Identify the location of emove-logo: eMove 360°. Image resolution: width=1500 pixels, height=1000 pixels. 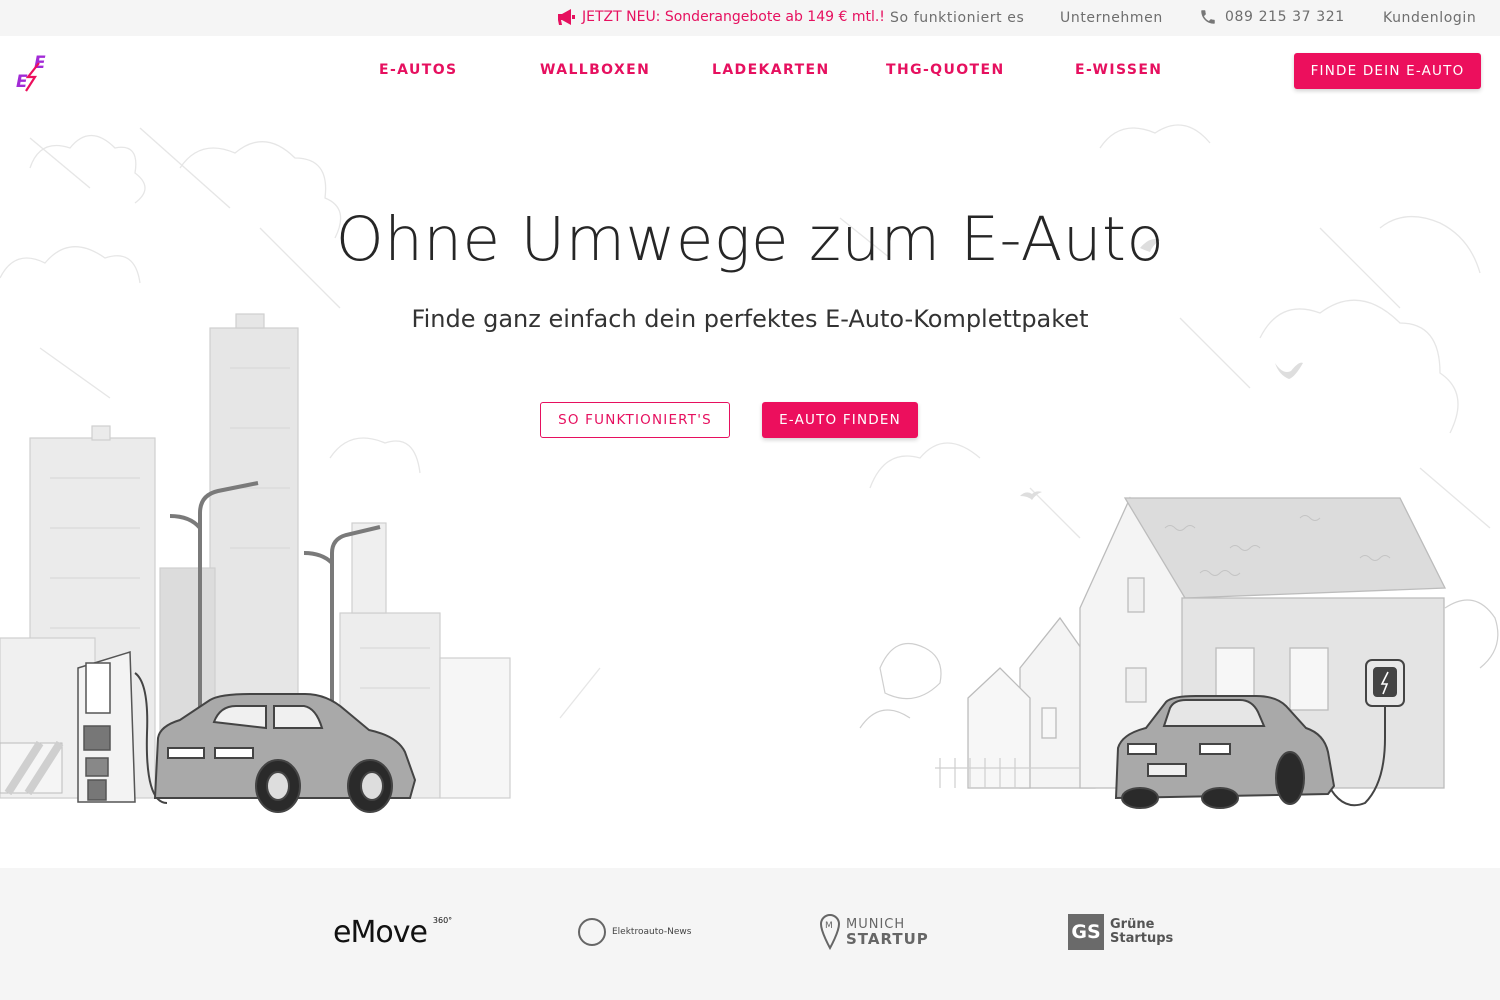
(392, 932).